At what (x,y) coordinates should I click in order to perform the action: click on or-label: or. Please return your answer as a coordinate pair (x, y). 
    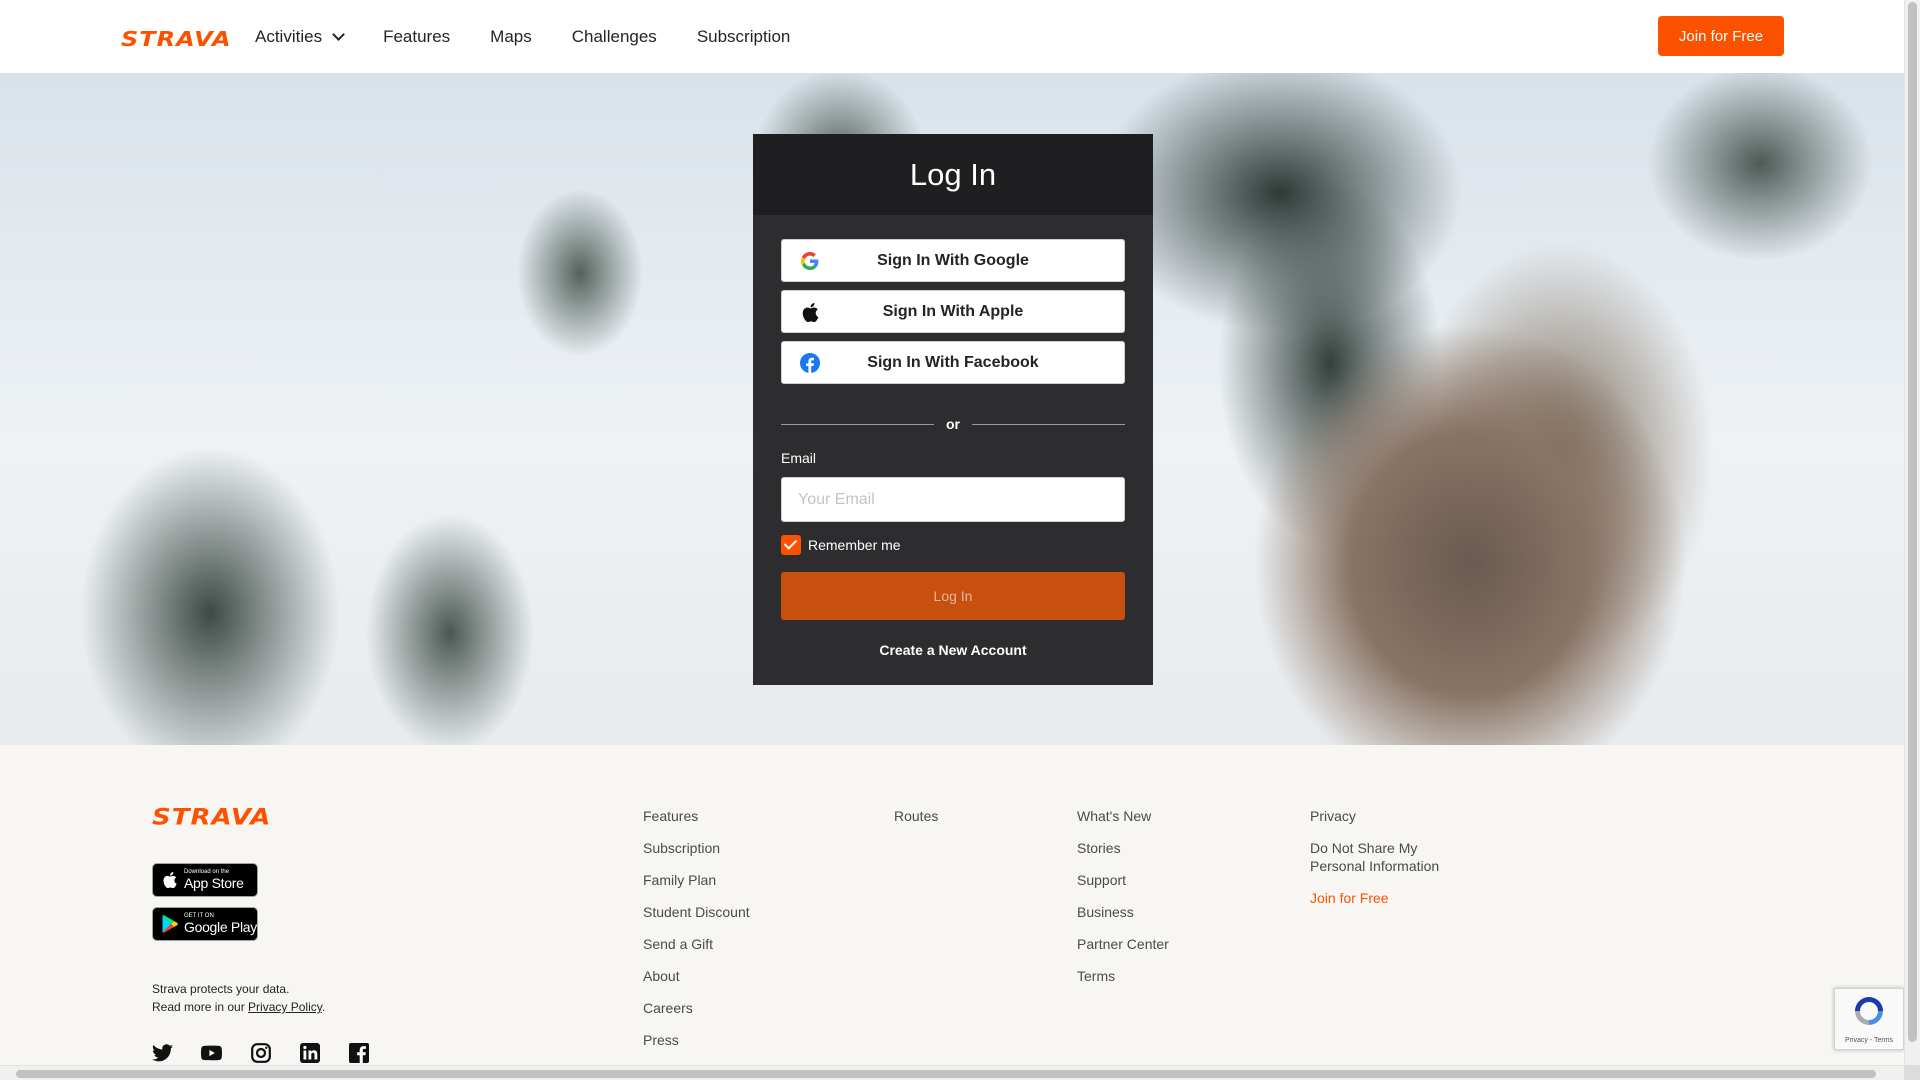
    Looking at the image, I should click on (953, 424).